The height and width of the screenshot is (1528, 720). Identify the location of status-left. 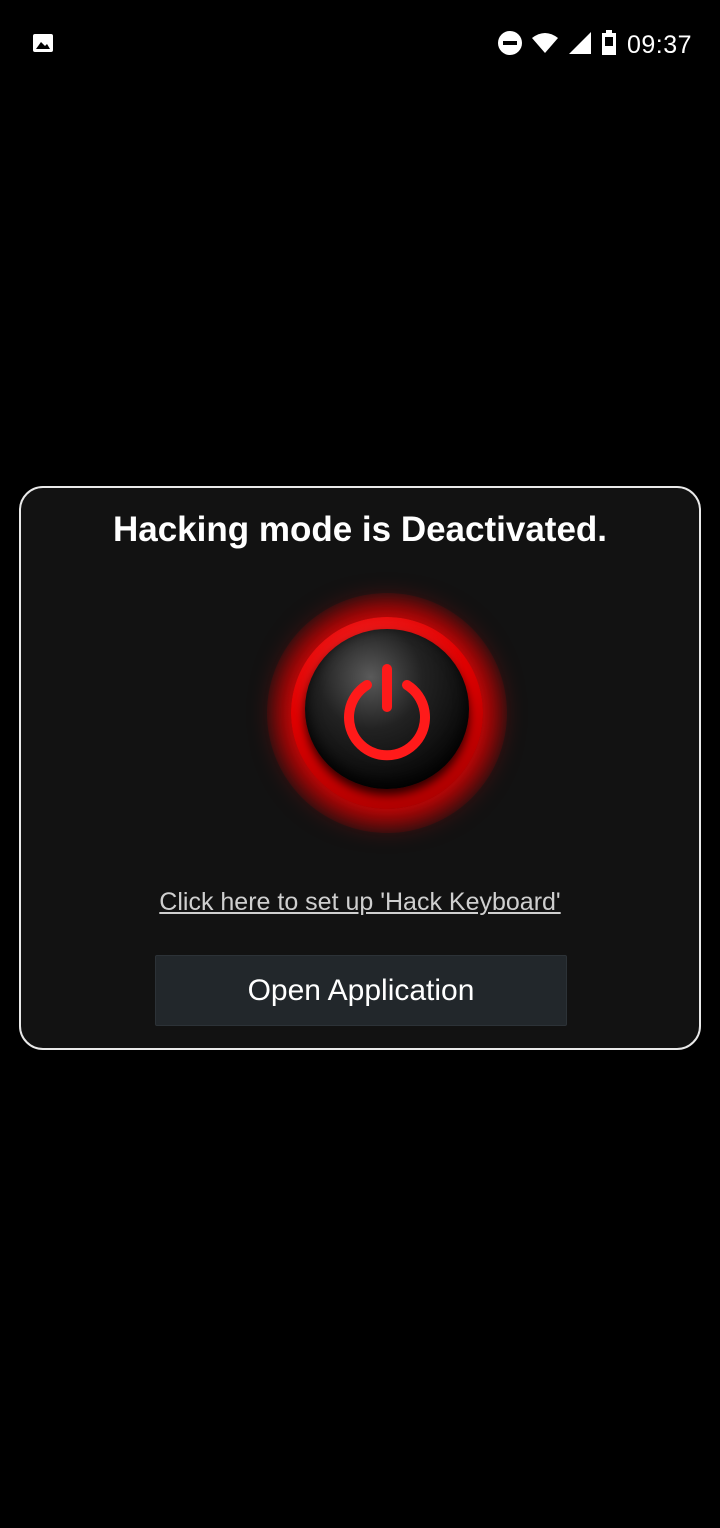
(43, 45).